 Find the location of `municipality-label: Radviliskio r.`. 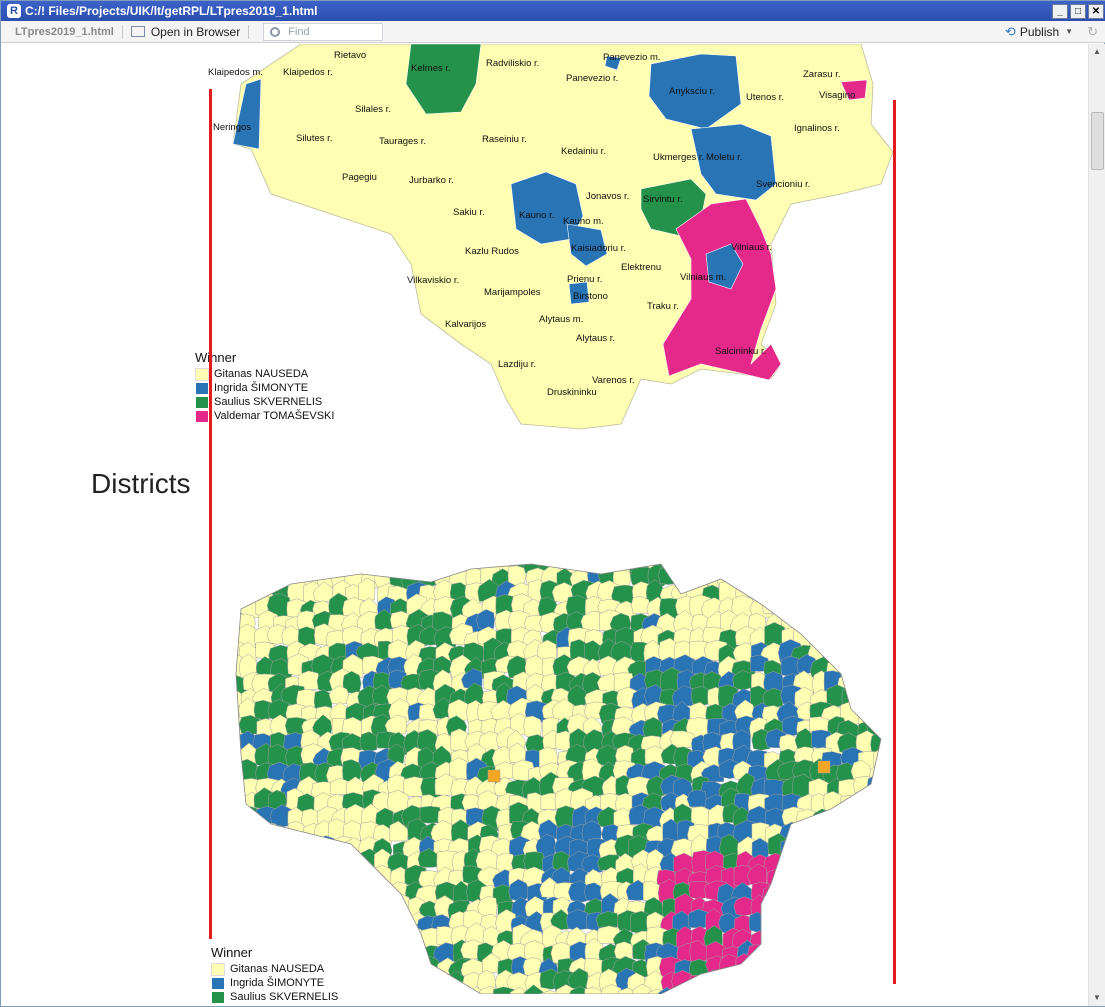

municipality-label: Radviliskio r. is located at coordinates (512, 63).